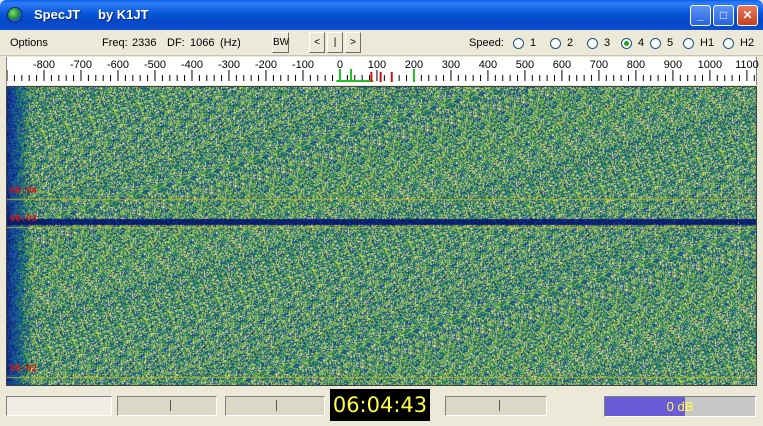 The height and width of the screenshot is (426, 763). What do you see at coordinates (167, 406) in the screenshot?
I see `brightness-slider` at bounding box center [167, 406].